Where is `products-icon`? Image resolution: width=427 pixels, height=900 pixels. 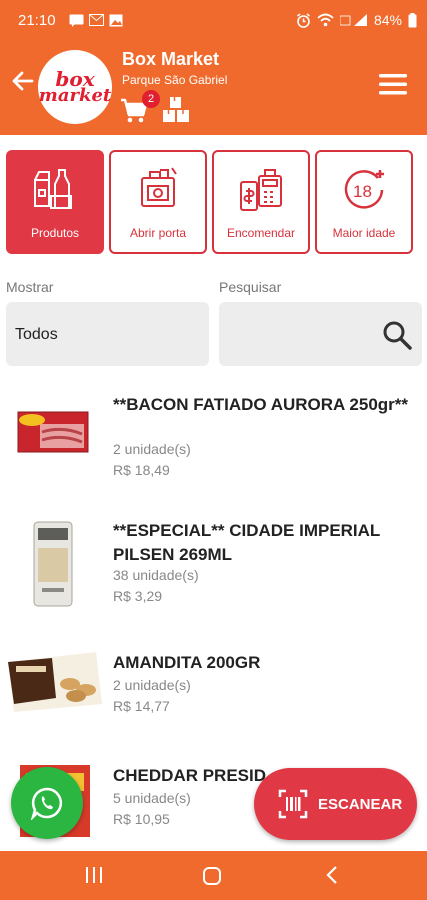 products-icon is located at coordinates (53, 189).